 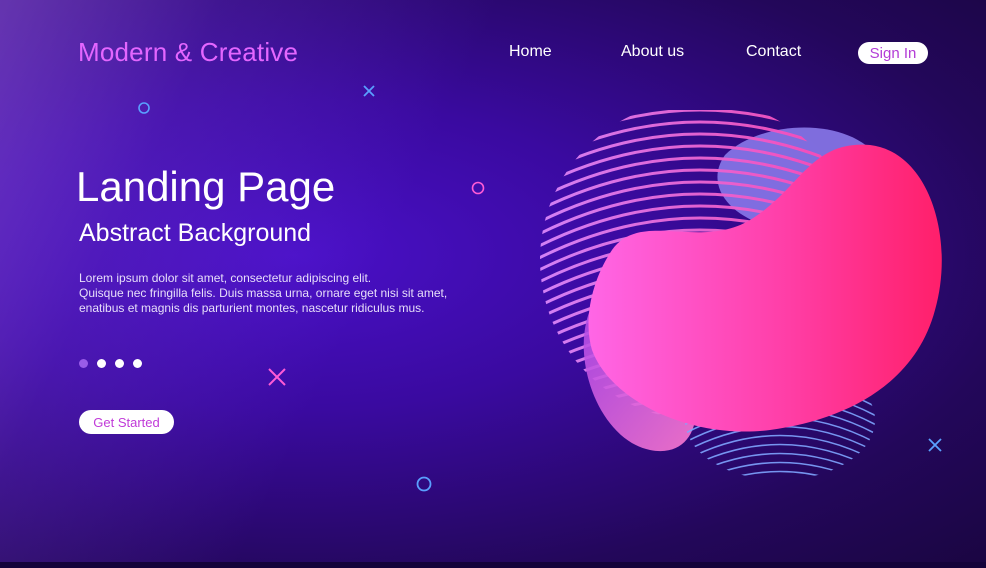 I want to click on bottom-edge, so click(x=493, y=565).